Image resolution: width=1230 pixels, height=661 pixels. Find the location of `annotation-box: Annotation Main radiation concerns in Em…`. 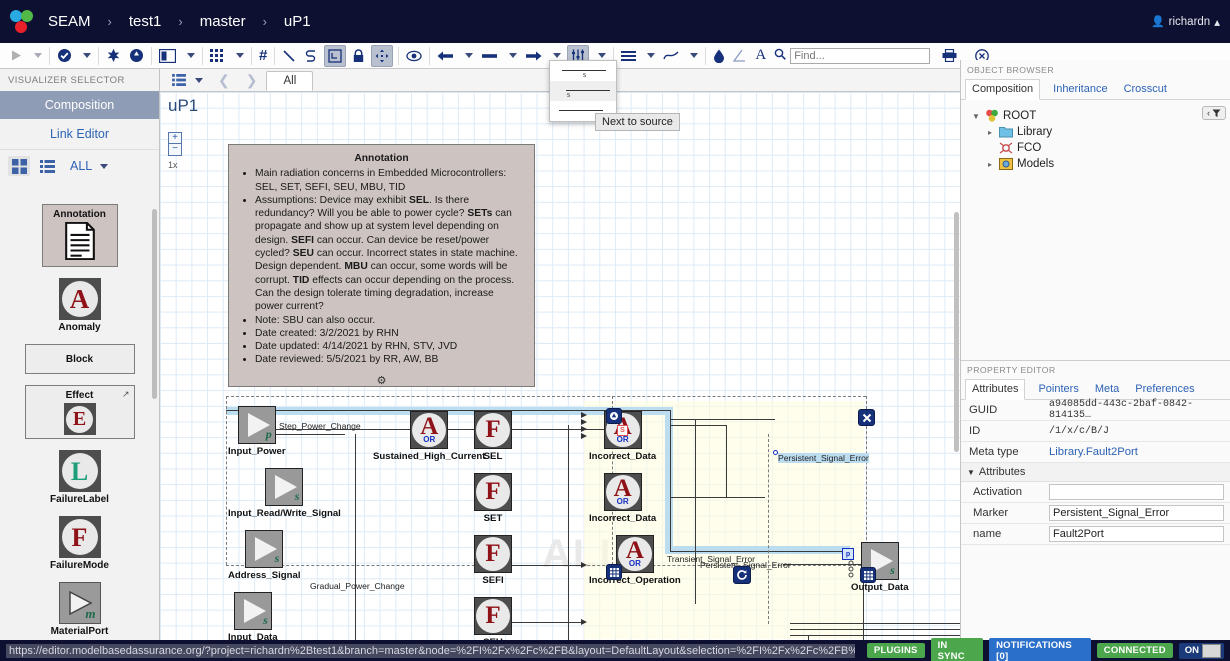

annotation-box: Annotation Main radiation concerns in Em… is located at coordinates (381, 265).